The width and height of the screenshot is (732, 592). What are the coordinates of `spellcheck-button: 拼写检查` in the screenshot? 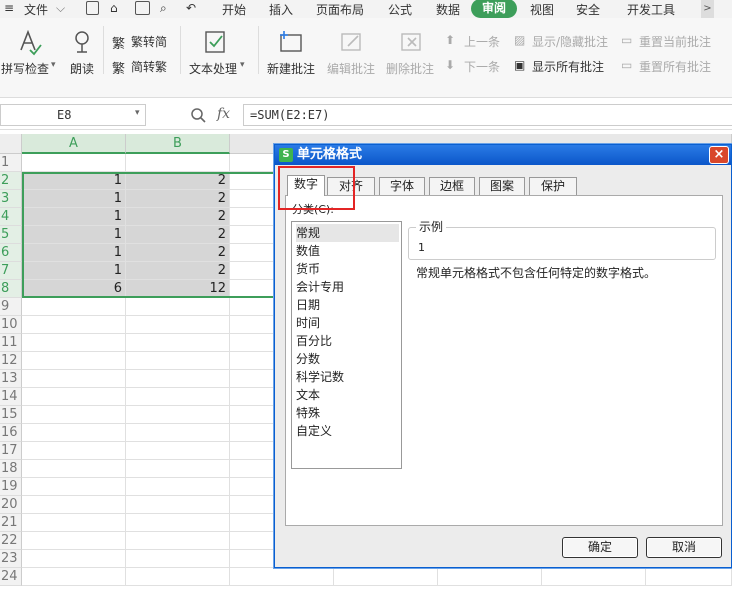 It's located at (25, 68).